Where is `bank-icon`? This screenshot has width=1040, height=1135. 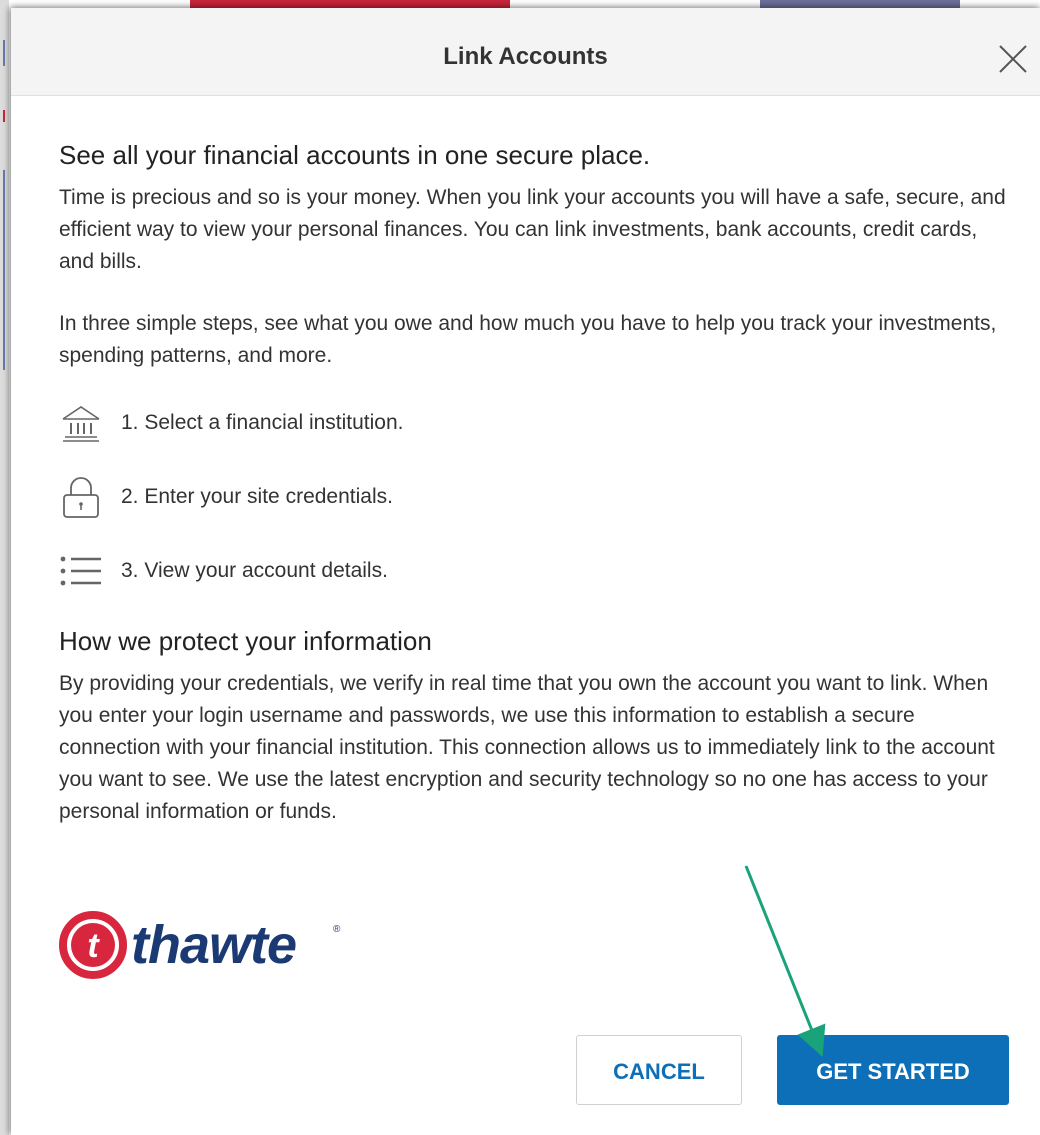 bank-icon is located at coordinates (81, 424).